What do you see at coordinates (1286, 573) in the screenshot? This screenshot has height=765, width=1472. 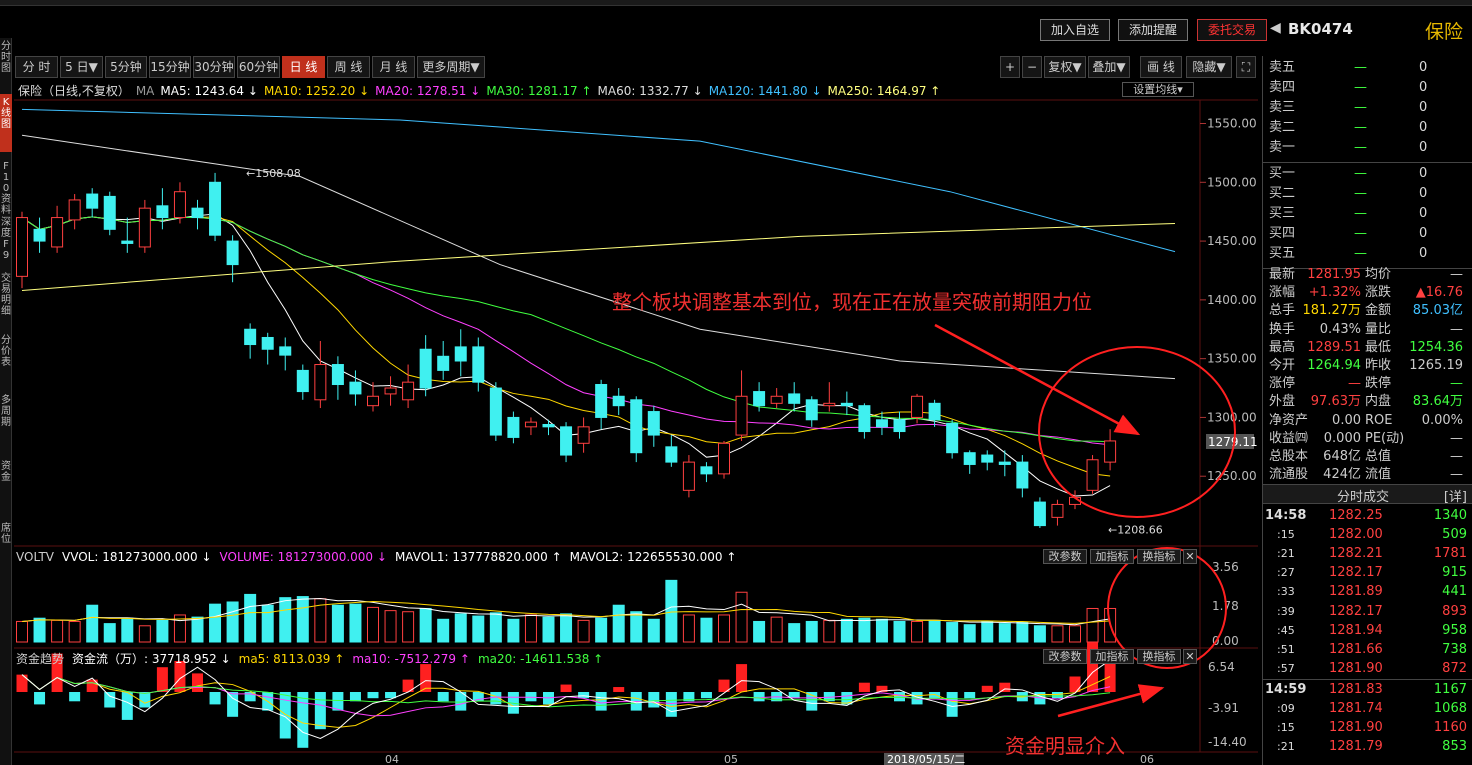 I see `tick-time: :27` at bounding box center [1286, 573].